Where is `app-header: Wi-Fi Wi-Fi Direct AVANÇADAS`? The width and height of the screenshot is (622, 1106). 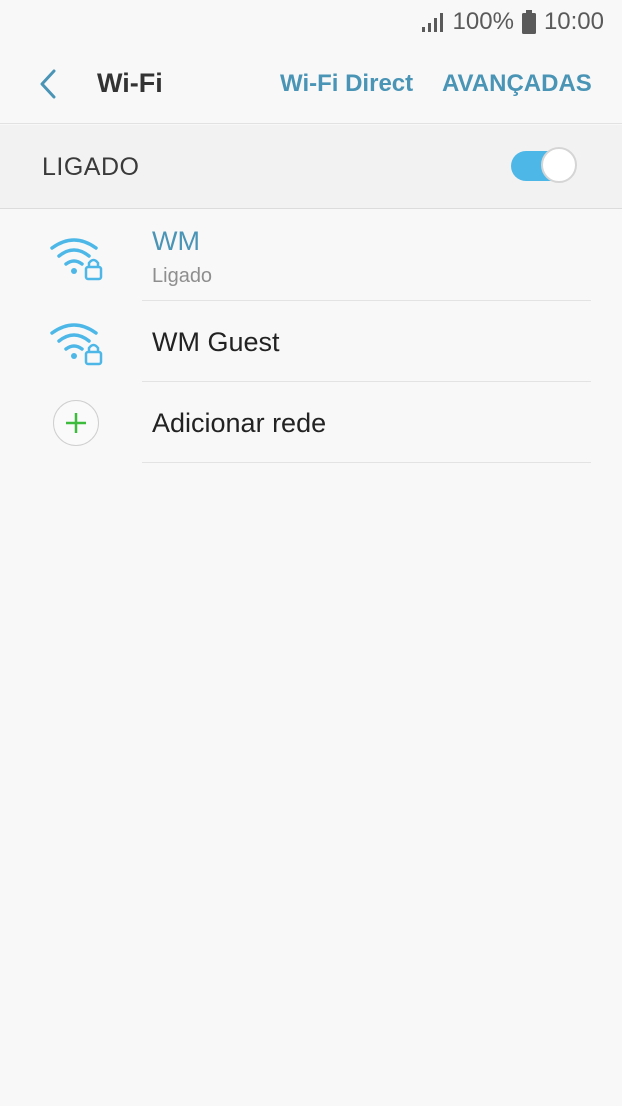
app-header: Wi-Fi Wi-Fi Direct AVANÇADAS is located at coordinates (311, 84).